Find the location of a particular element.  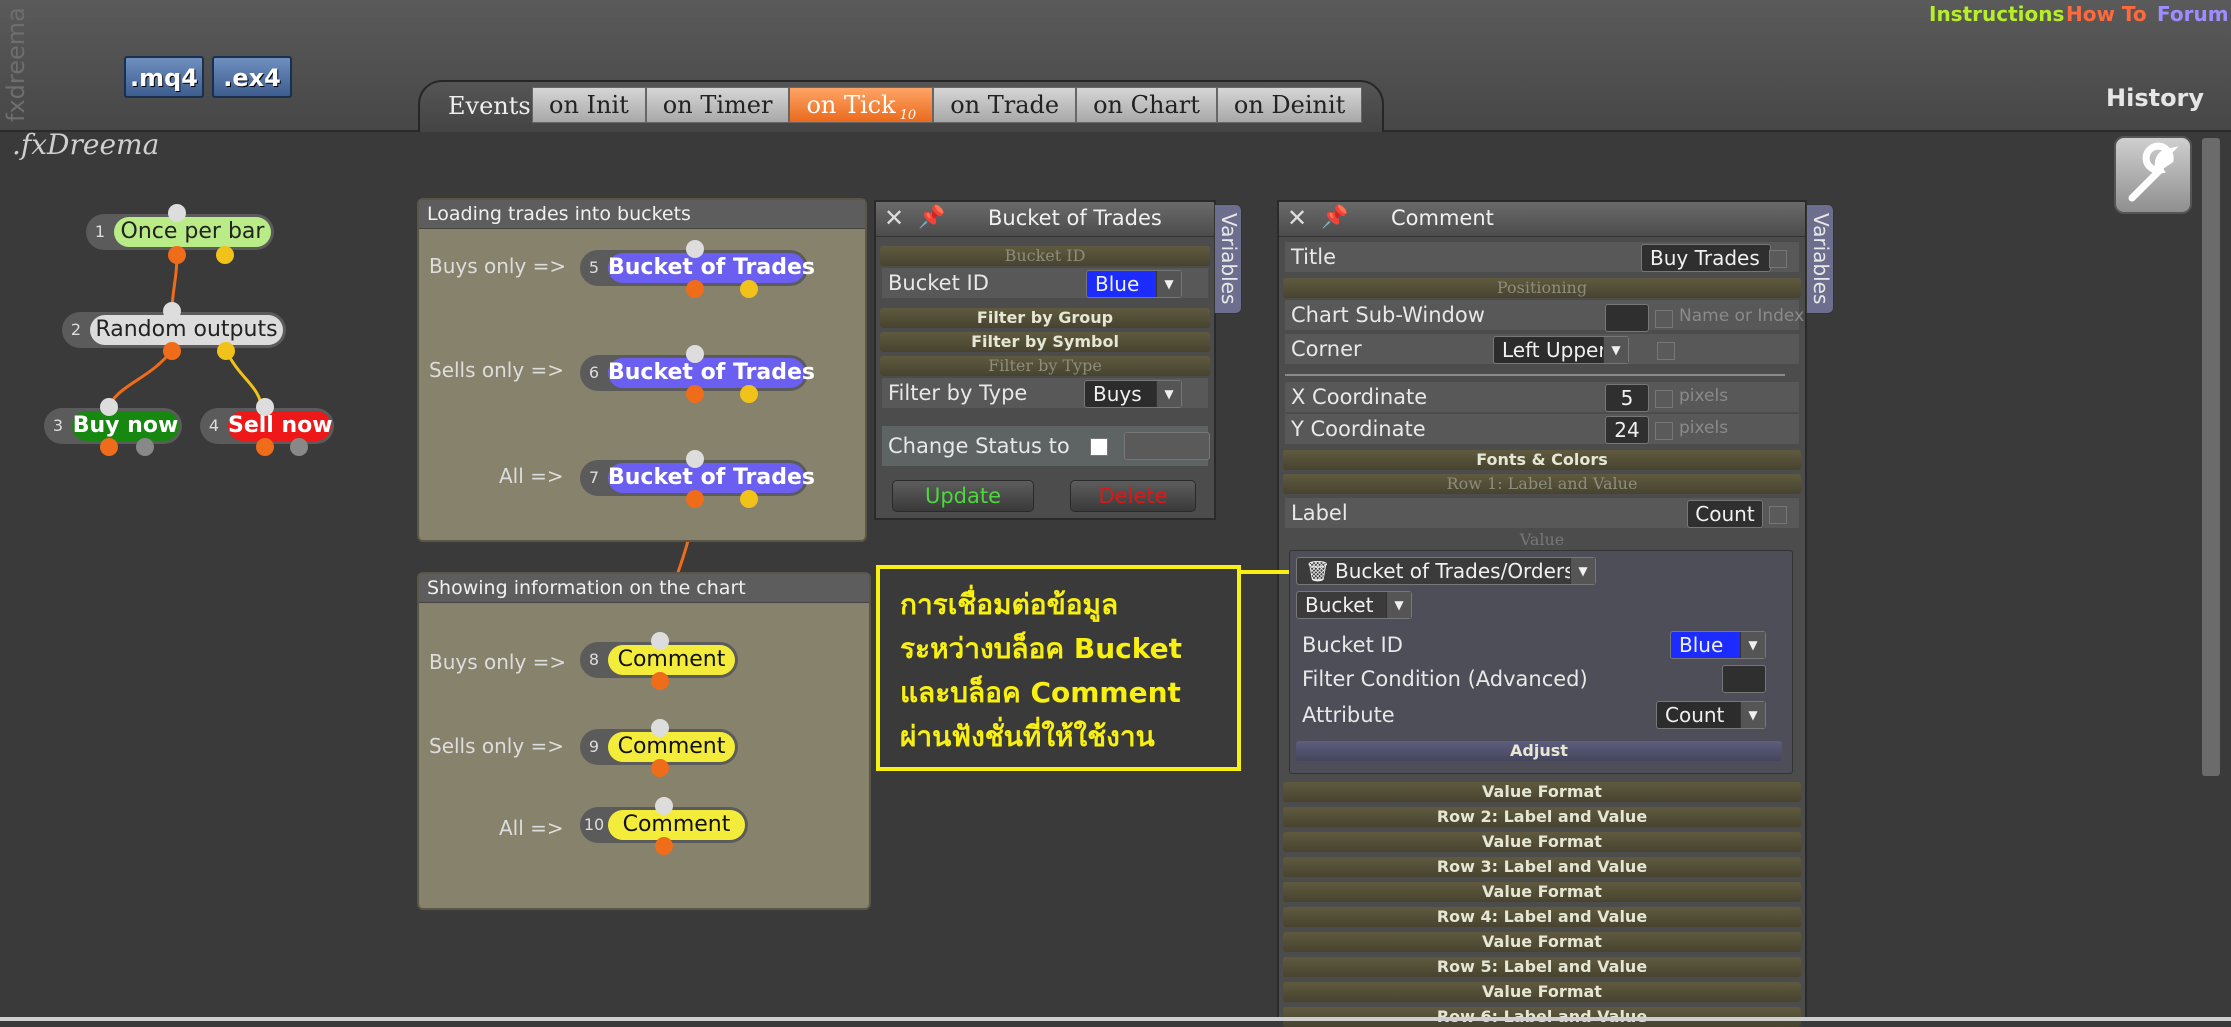

y-coordinate-checkbox is located at coordinates (1664, 431).